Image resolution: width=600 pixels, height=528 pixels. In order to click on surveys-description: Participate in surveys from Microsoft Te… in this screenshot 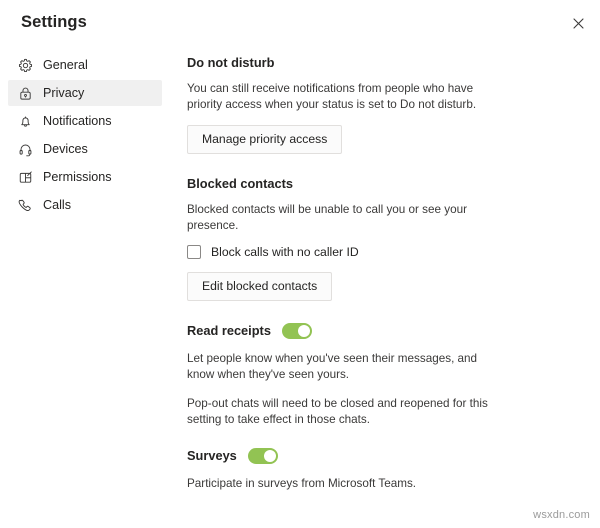, I will do `click(302, 483)`.